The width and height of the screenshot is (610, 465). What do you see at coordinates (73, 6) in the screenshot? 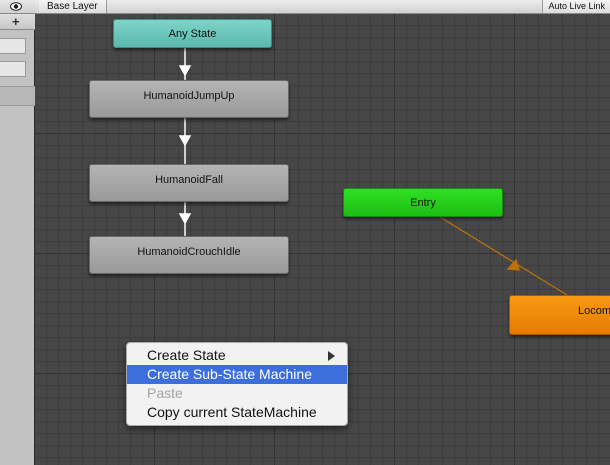
I see `breadcrumb-base-layer: Base Layer` at bounding box center [73, 6].